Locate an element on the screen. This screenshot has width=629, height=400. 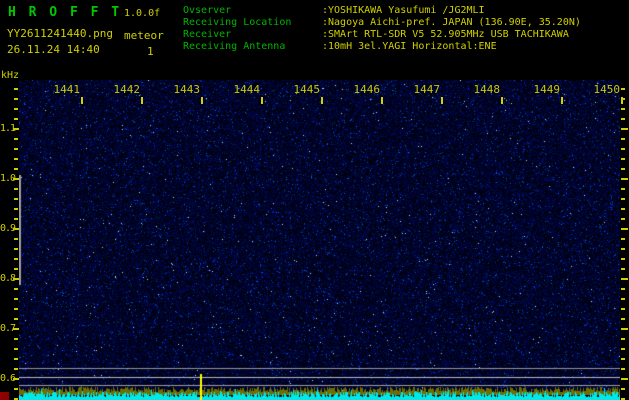
freq-tick-label: 0.6 is located at coordinates (8, 378).